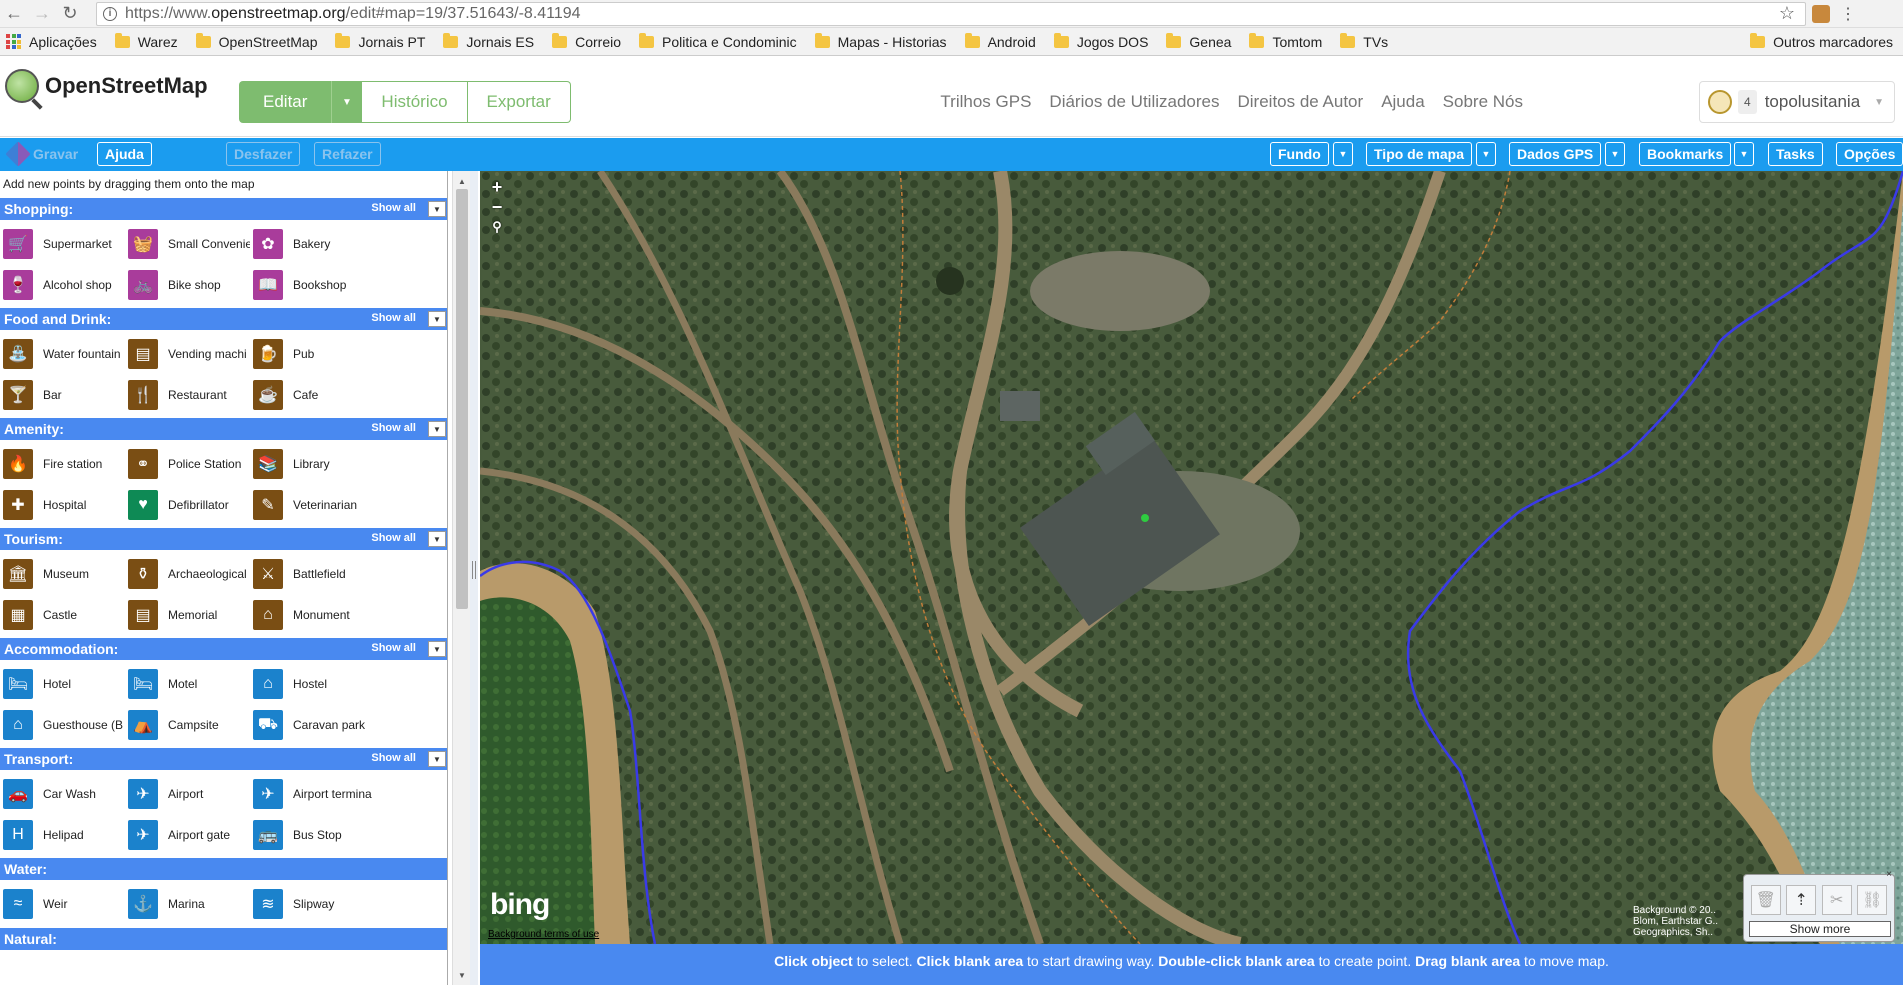 The image size is (1903, 985). Describe the element at coordinates (347, 154) in the screenshot. I see `redo-button: Refazer` at that location.